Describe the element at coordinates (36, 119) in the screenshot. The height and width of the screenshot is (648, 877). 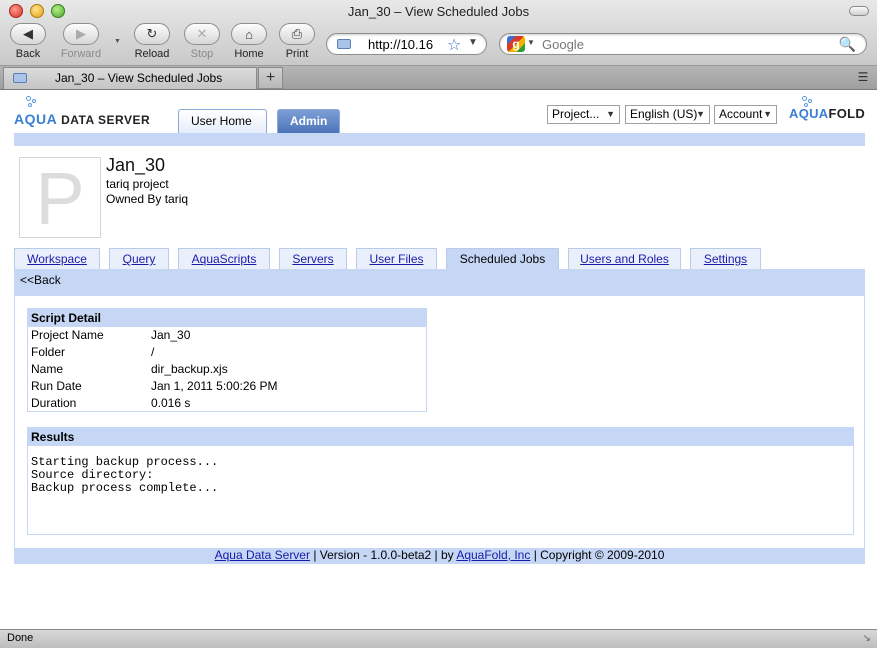
I see `logo-left-aqua-text: AQUA` at that location.